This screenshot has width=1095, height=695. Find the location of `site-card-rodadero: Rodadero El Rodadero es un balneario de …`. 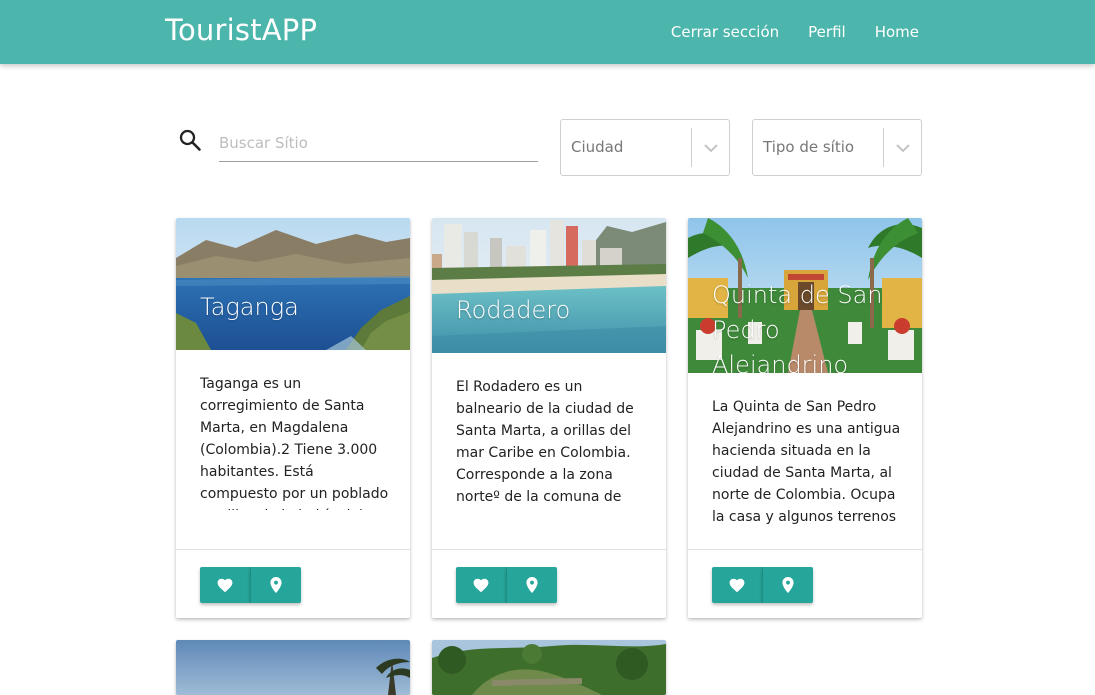

site-card-rodadero: Rodadero El Rodadero es un balneario de … is located at coordinates (549, 418).